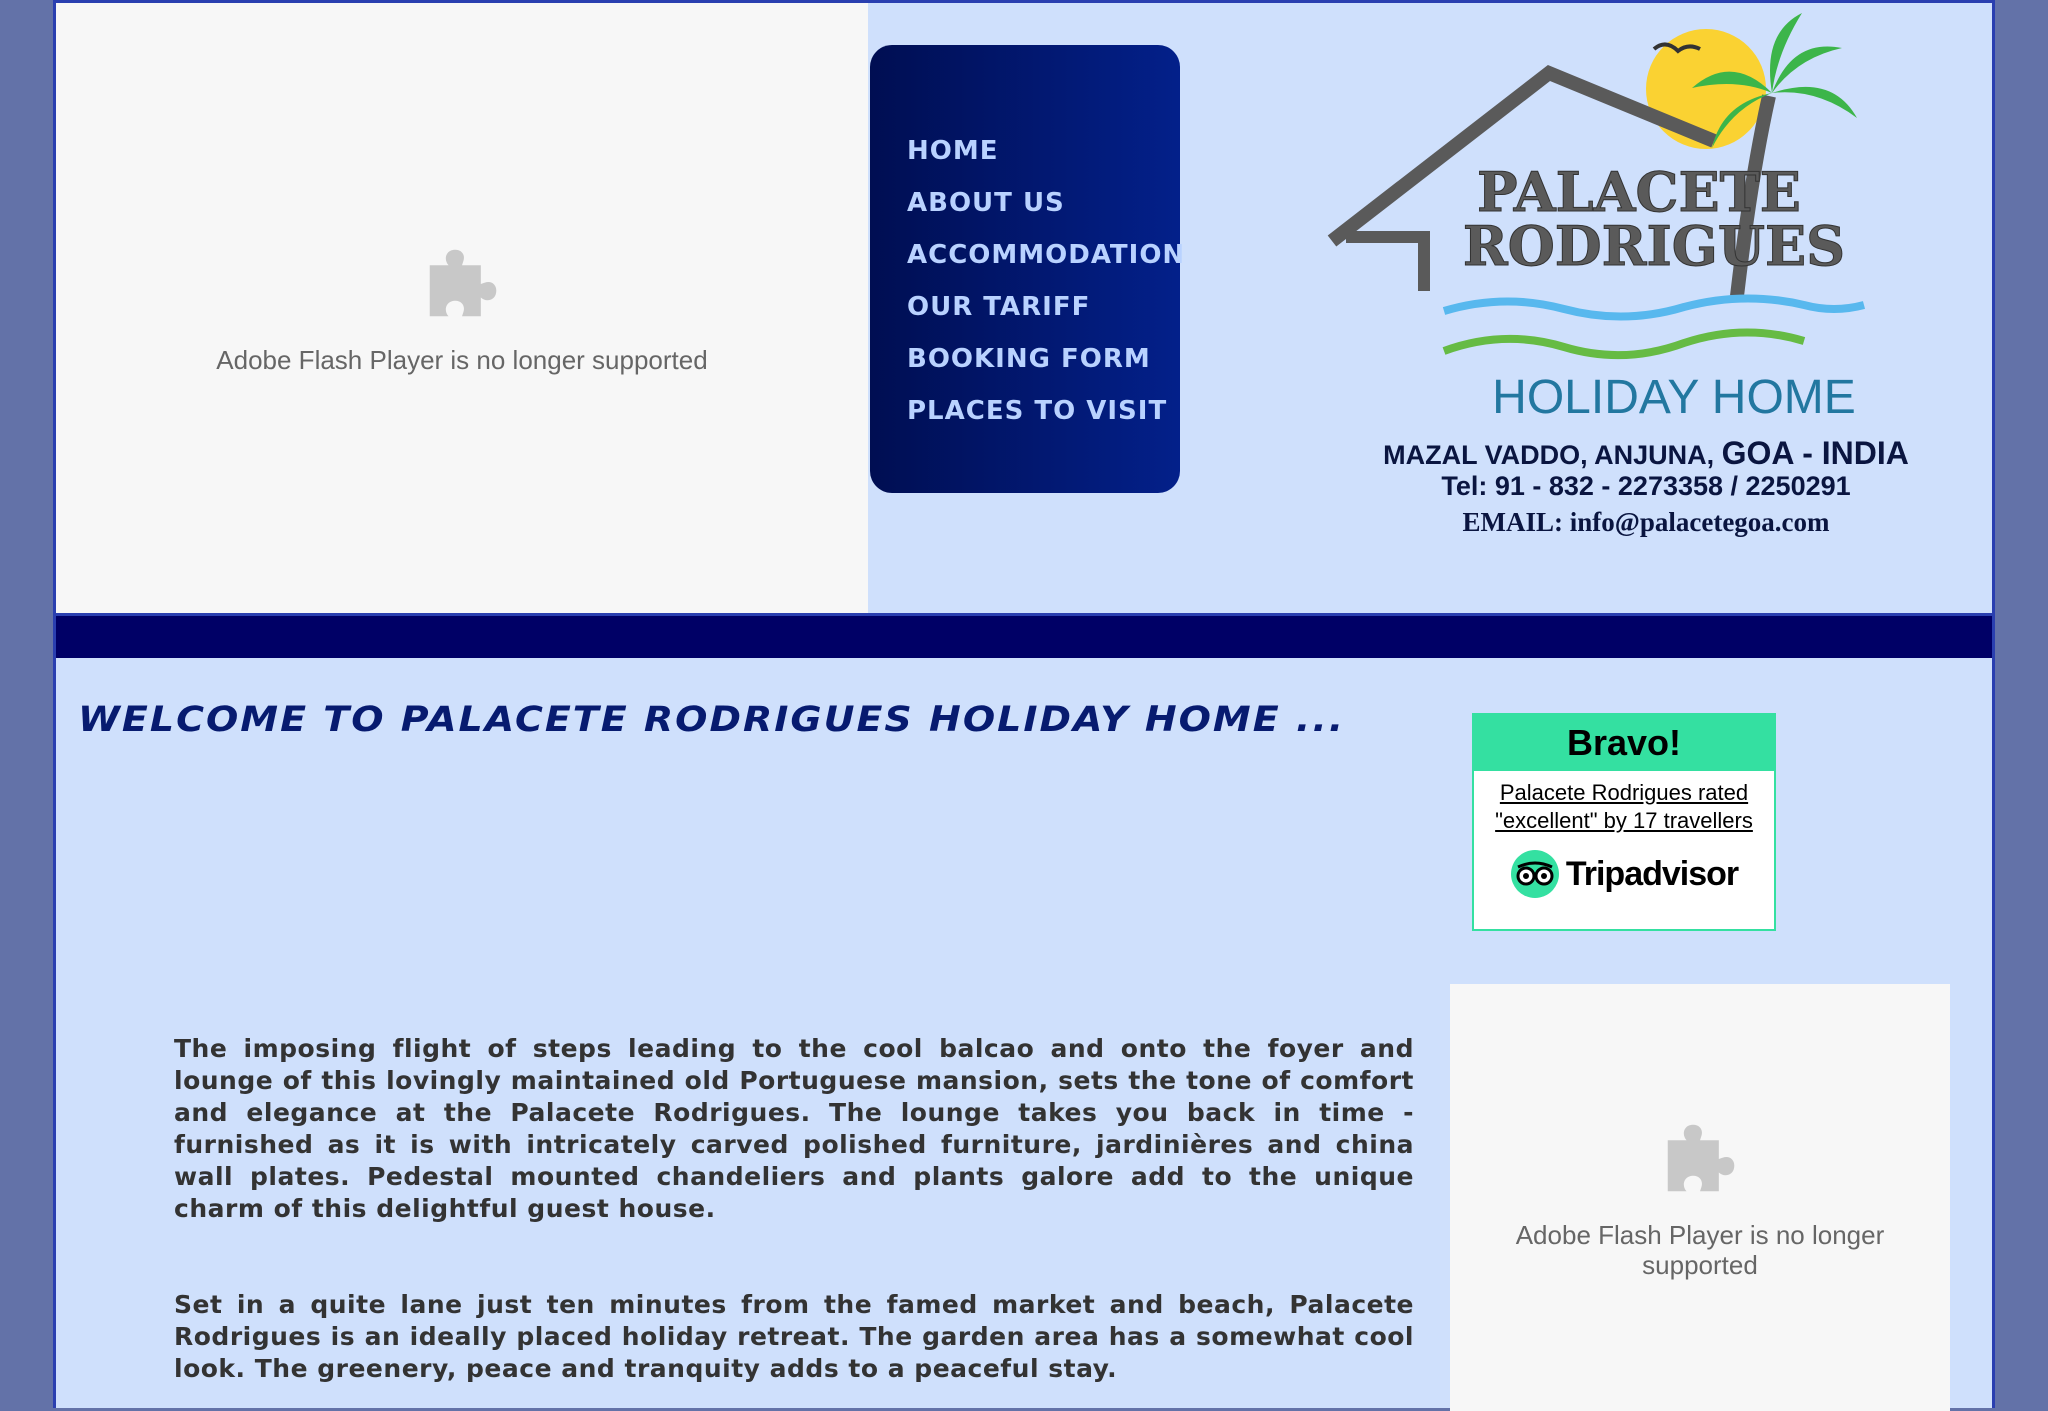  I want to click on tripadvisor-wordmark: Tripadvisor, so click(1652, 873).